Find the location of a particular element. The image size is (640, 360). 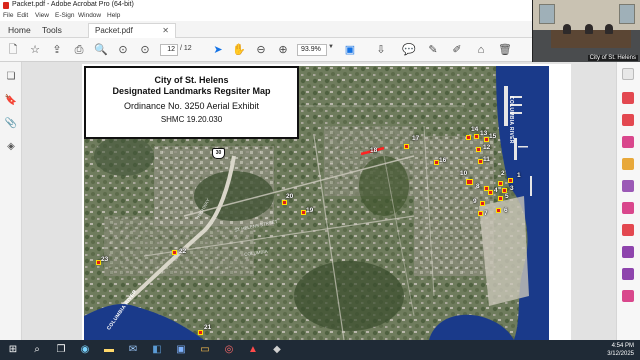

marker-18: 18 is located at coordinates (374, 150).